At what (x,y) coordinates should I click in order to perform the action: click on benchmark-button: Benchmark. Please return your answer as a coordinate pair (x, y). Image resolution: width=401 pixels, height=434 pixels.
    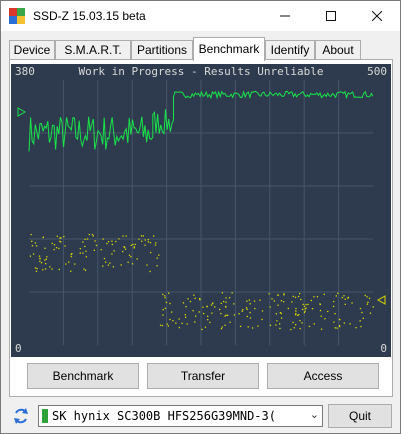
    Looking at the image, I should click on (83, 376).